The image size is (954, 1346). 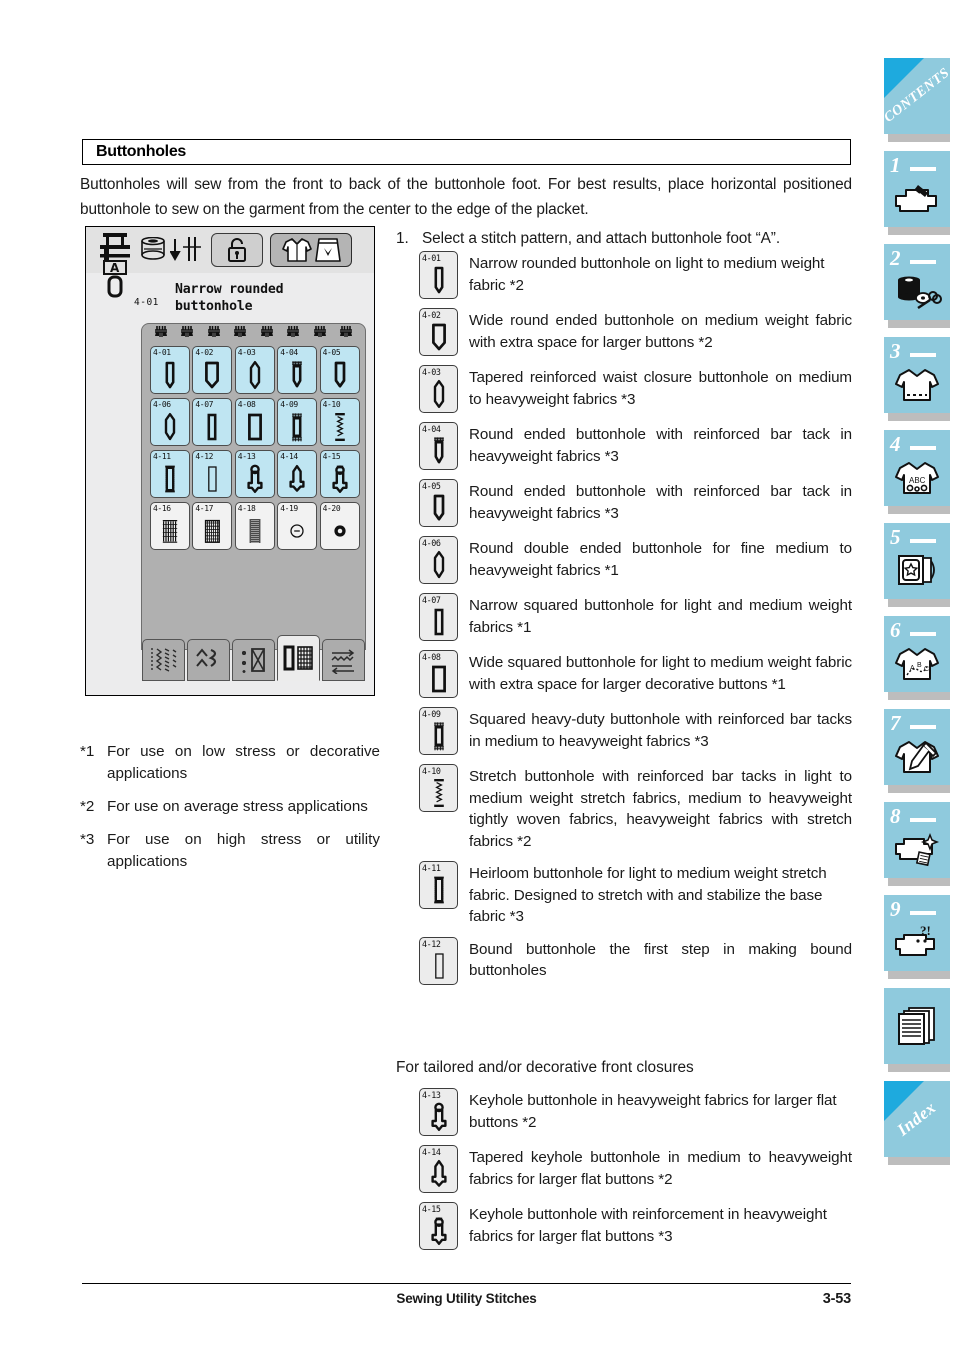 What do you see at coordinates (298, 658) in the screenshot?
I see `buttonhole-tab` at bounding box center [298, 658].